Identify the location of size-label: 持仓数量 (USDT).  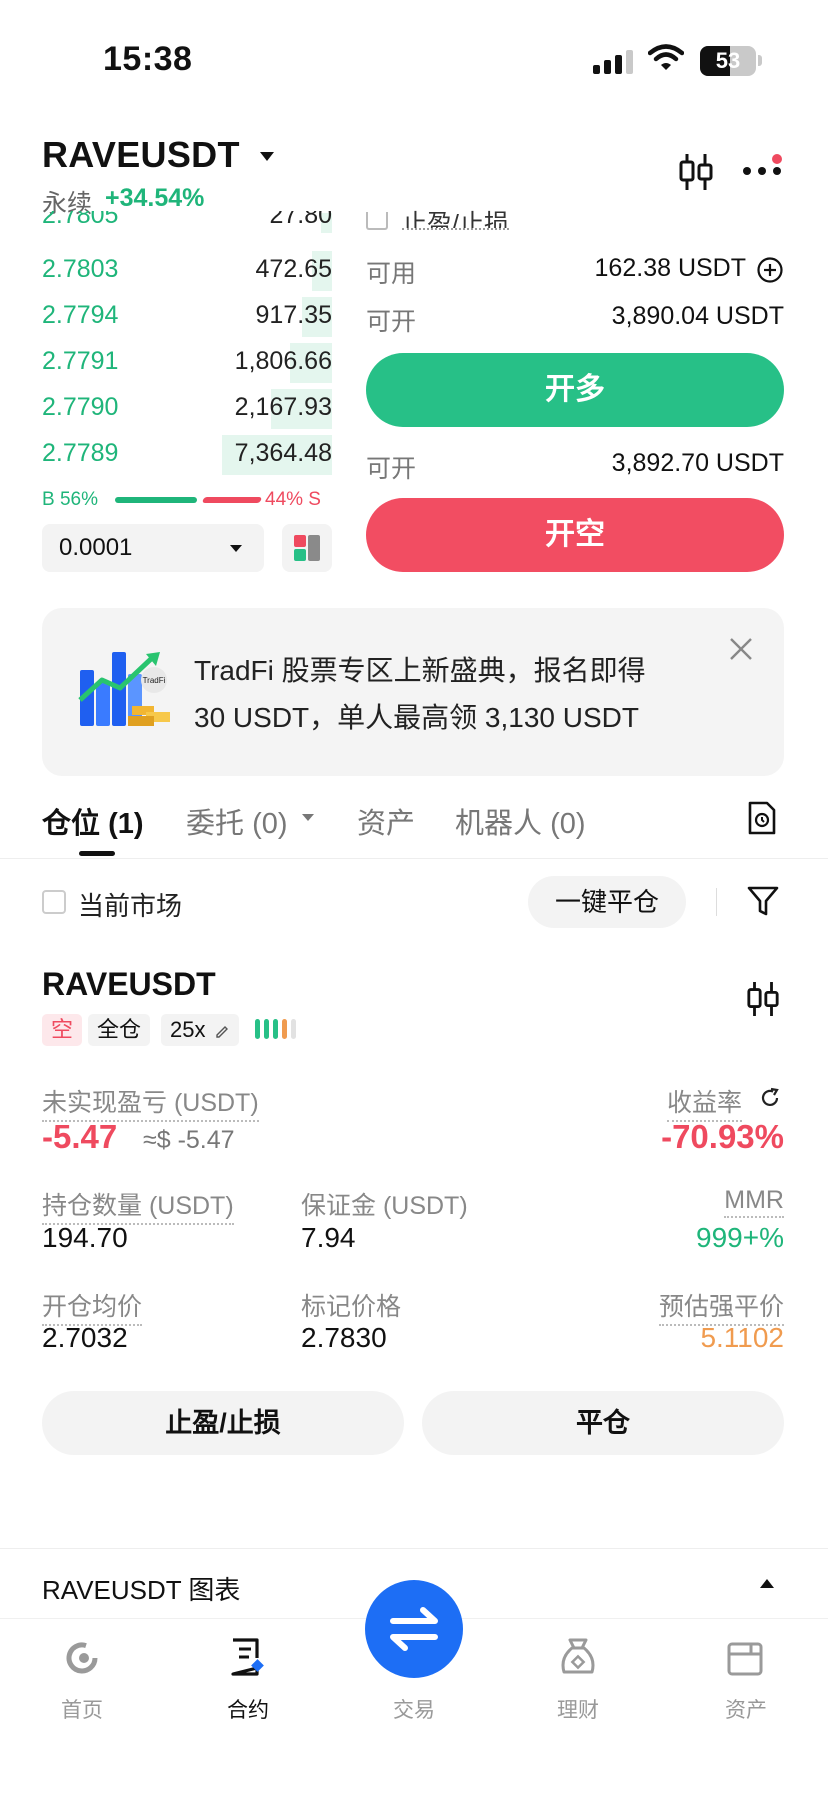
(138, 1205).